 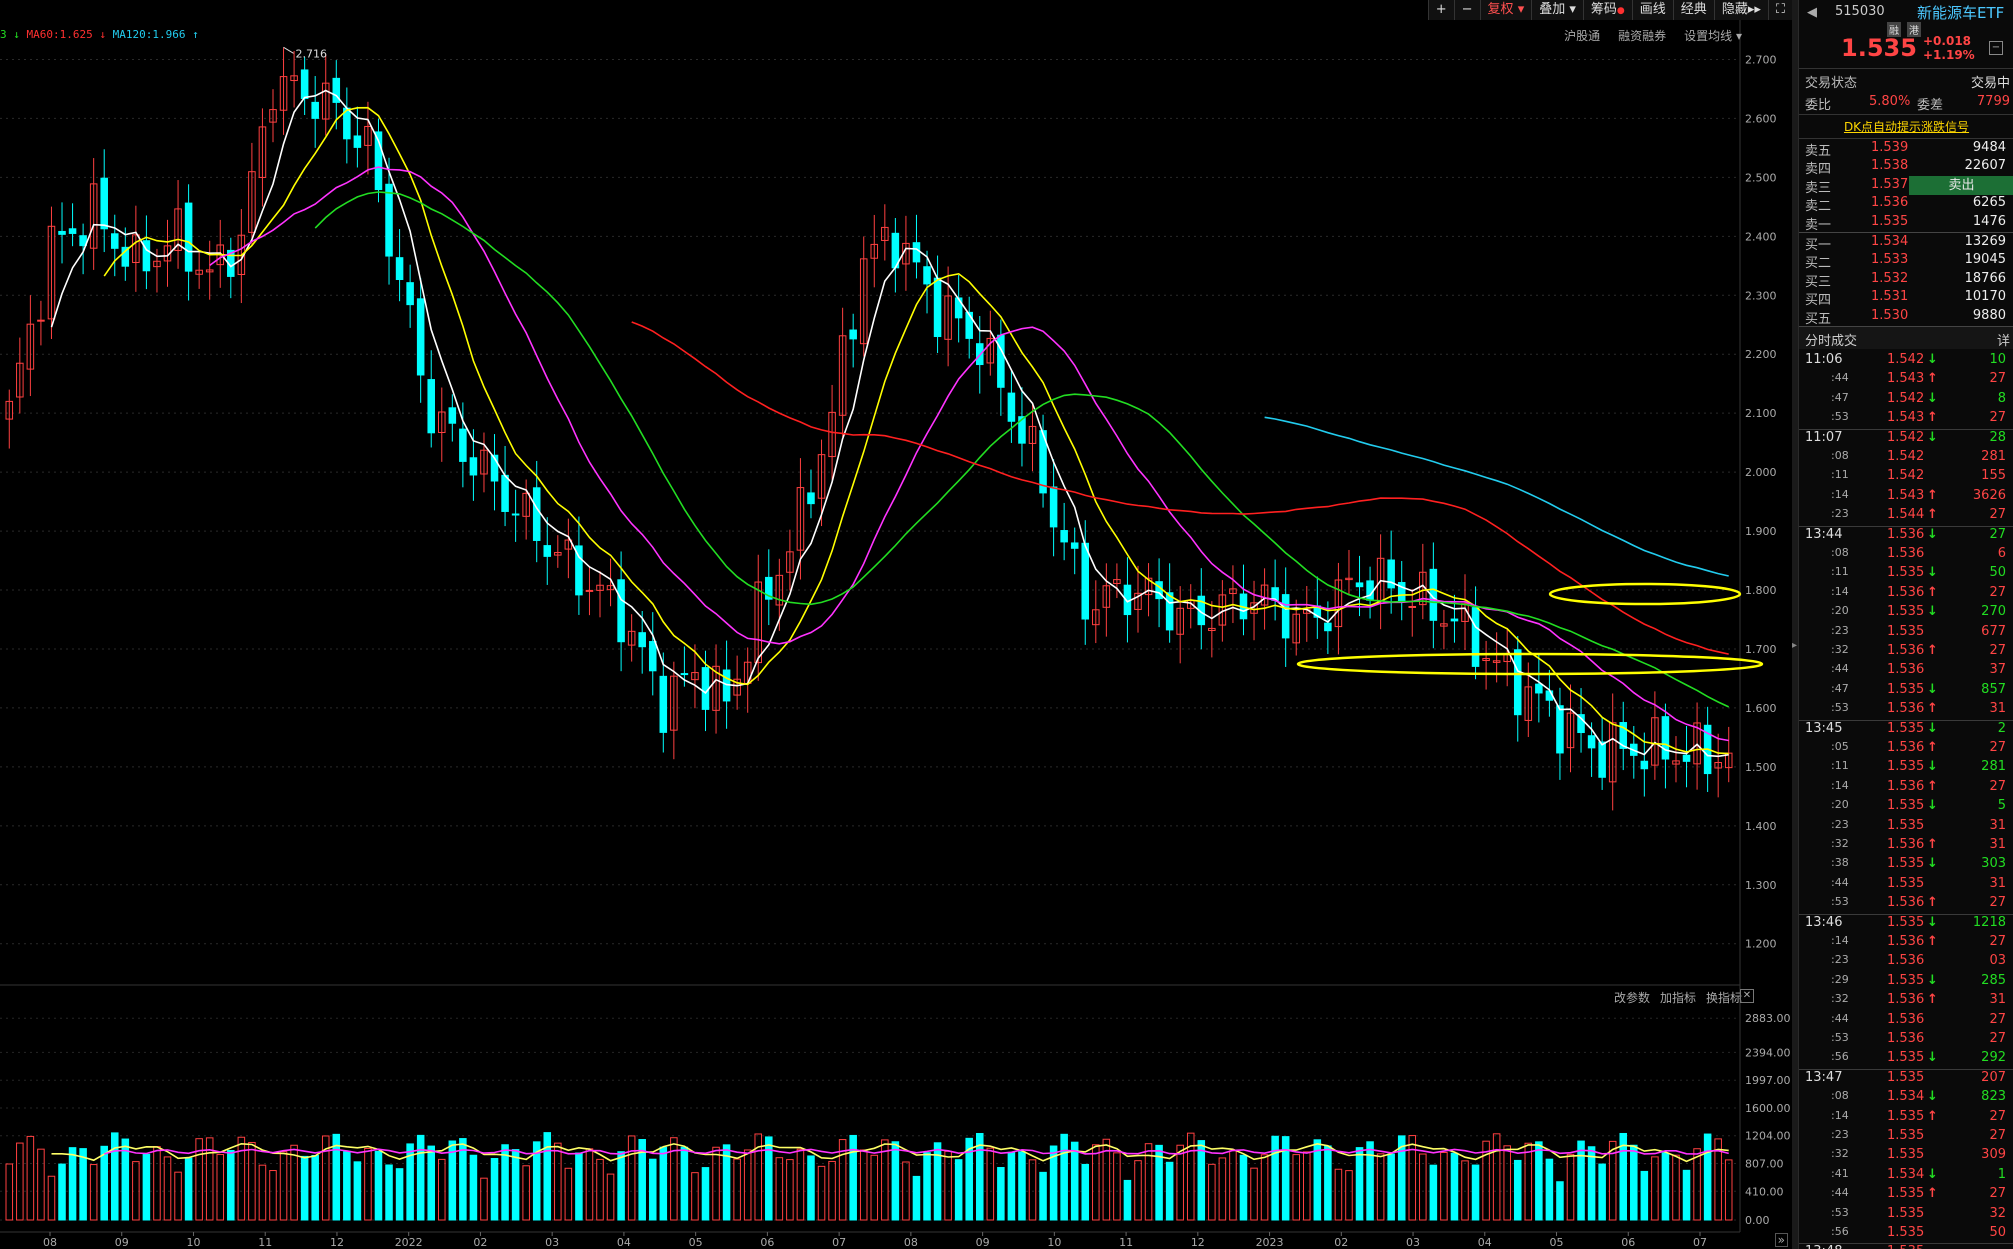 What do you see at coordinates (1907, 298) in the screenshot?
I see `bid-row: 买四 1.531 10170` at bounding box center [1907, 298].